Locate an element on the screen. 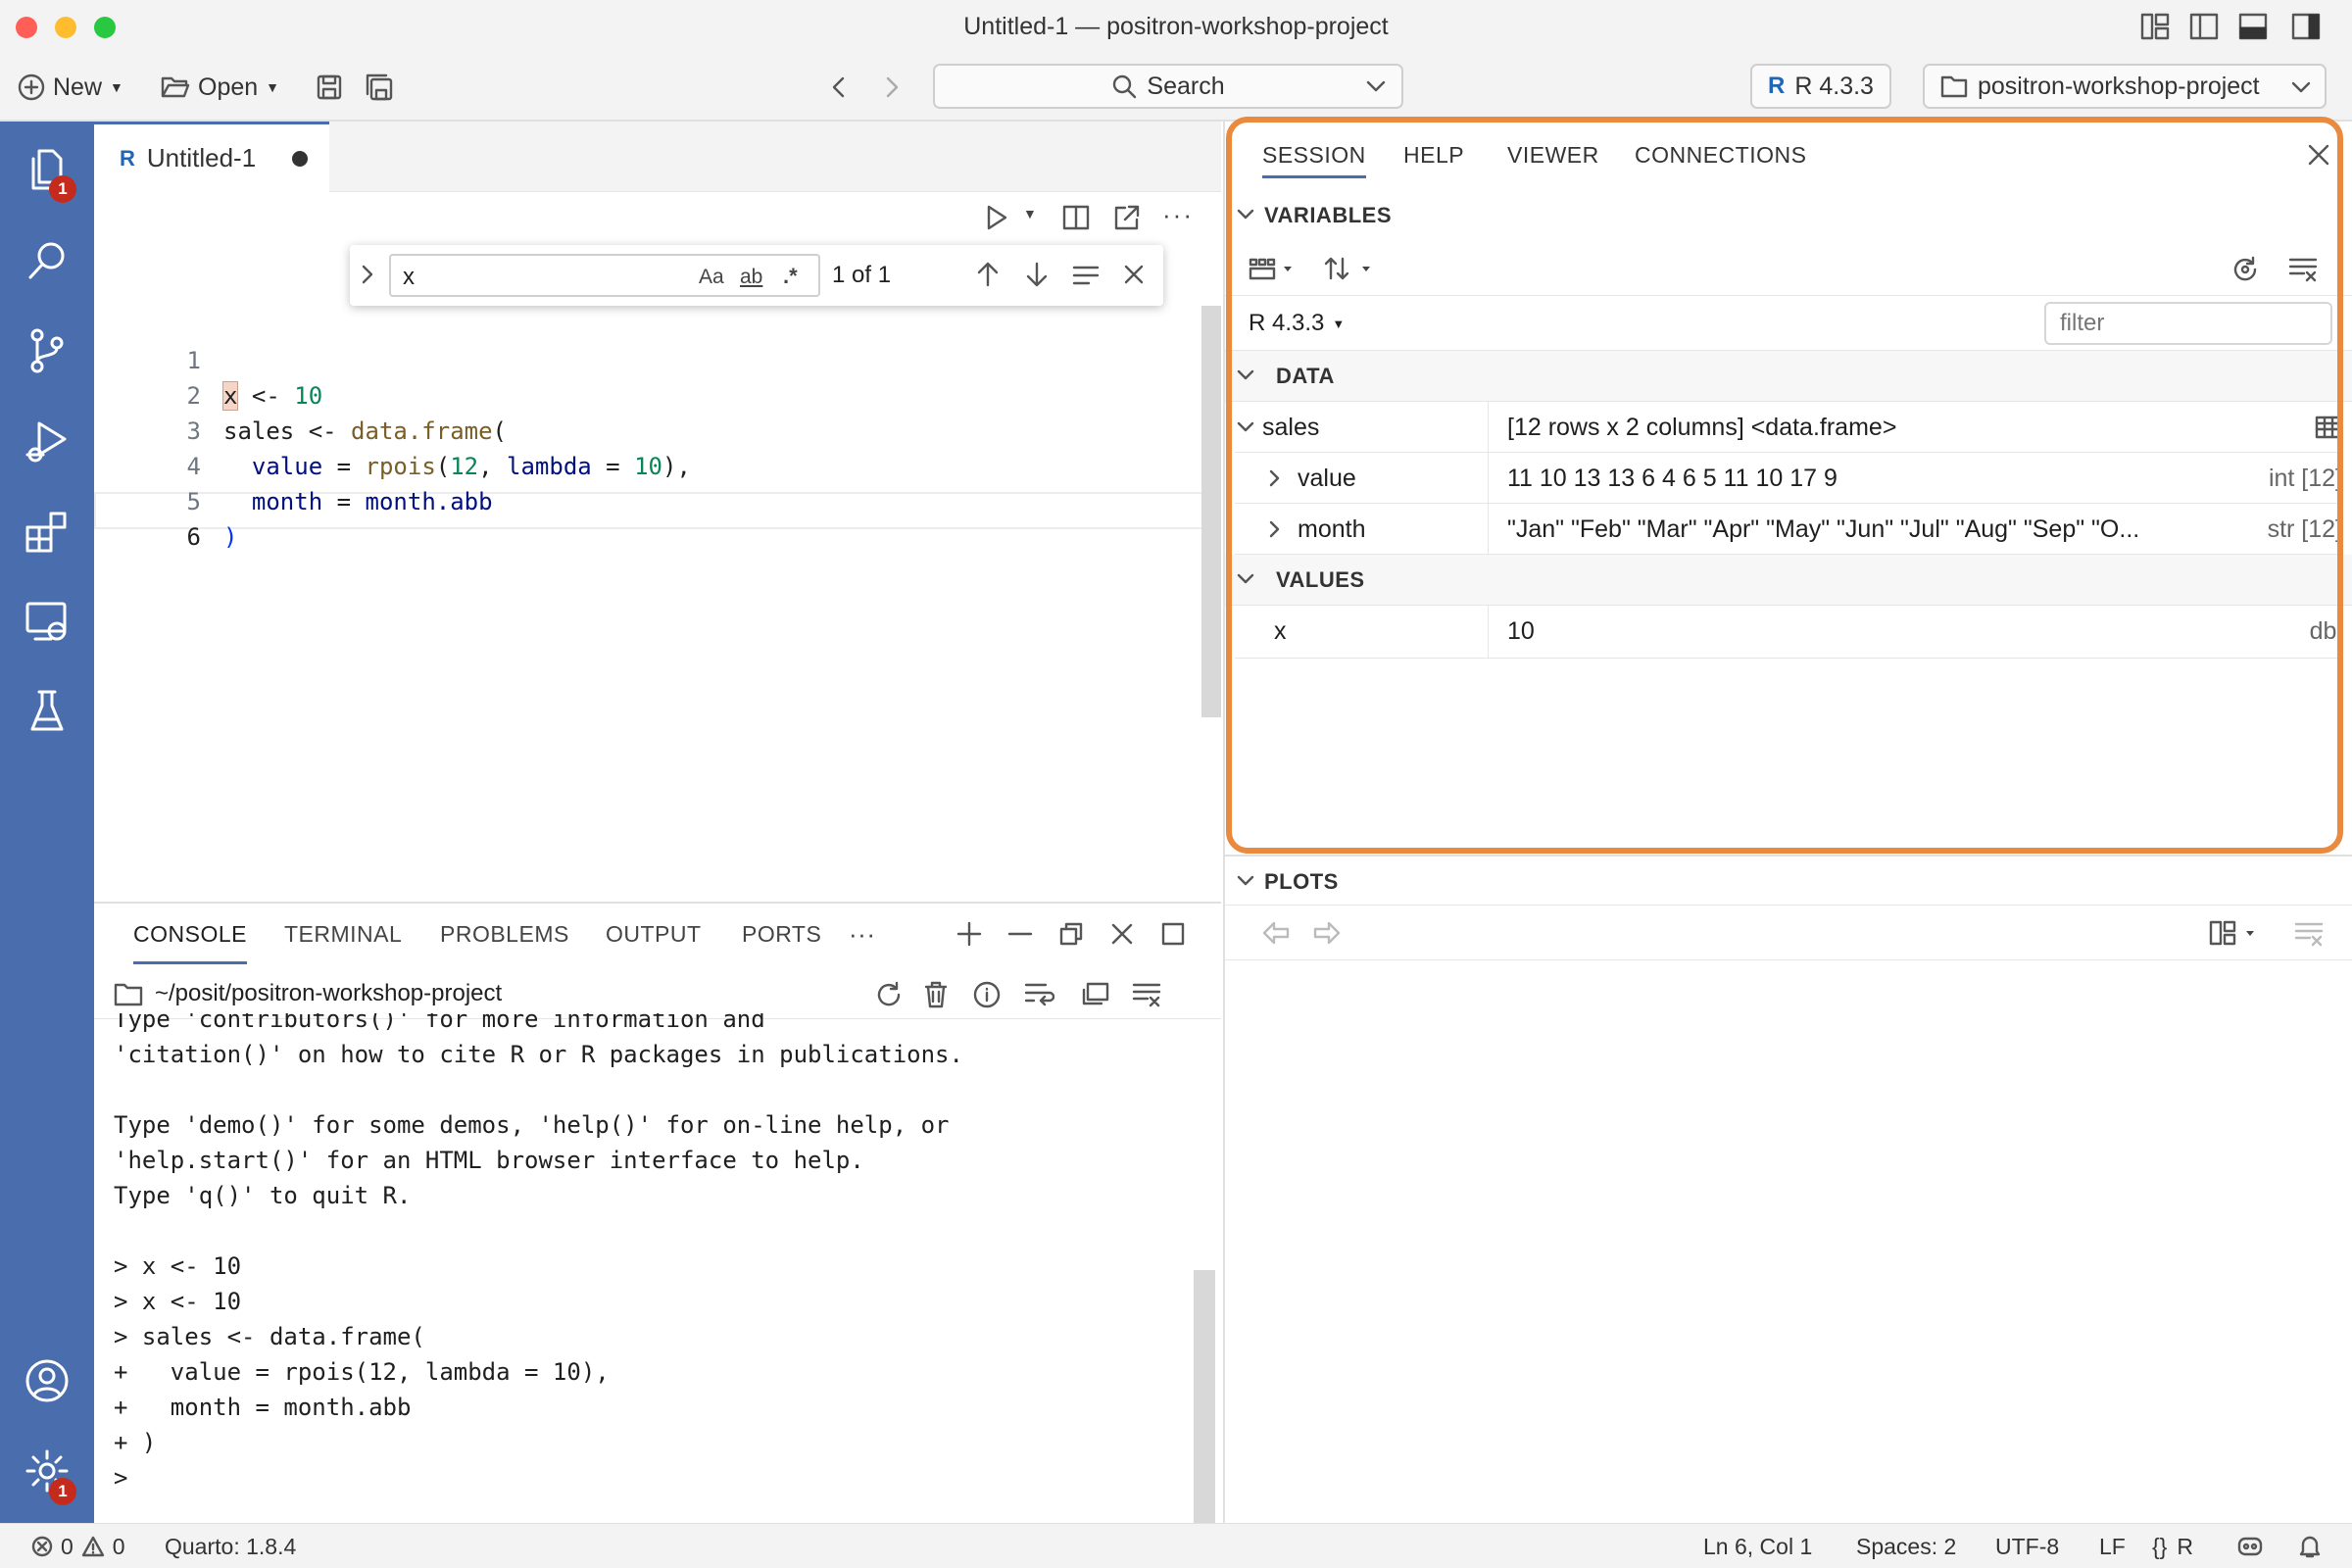 The width and height of the screenshot is (2352, 1568). next-match-button is located at coordinates (1037, 274).